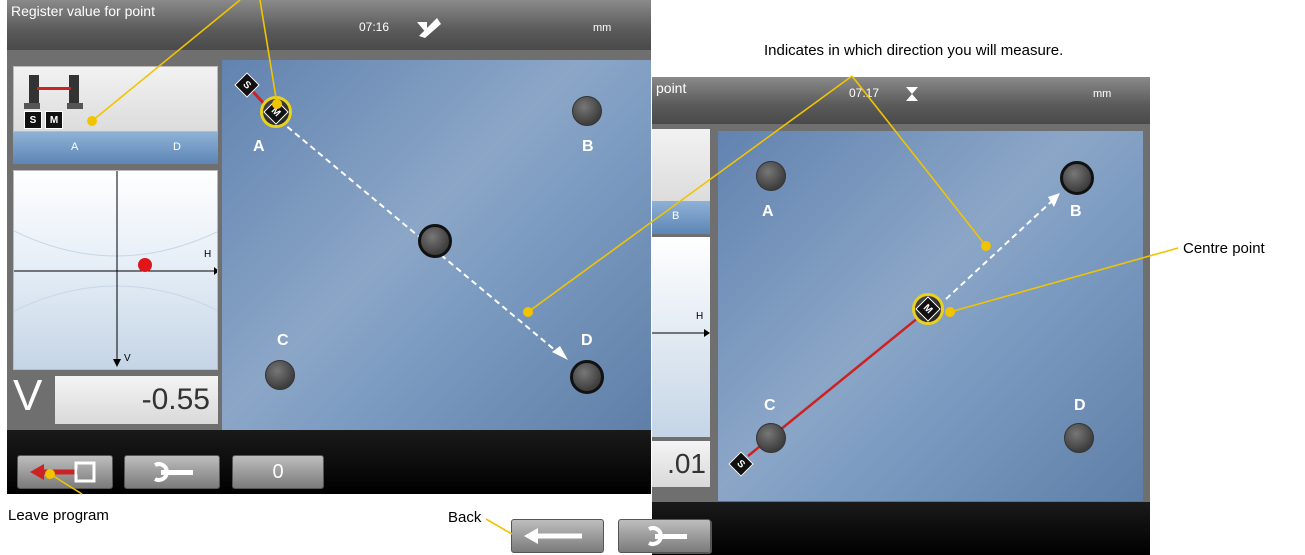 The width and height of the screenshot is (1305, 555). What do you see at coordinates (465, 517) in the screenshot?
I see `back-callout: Back` at bounding box center [465, 517].